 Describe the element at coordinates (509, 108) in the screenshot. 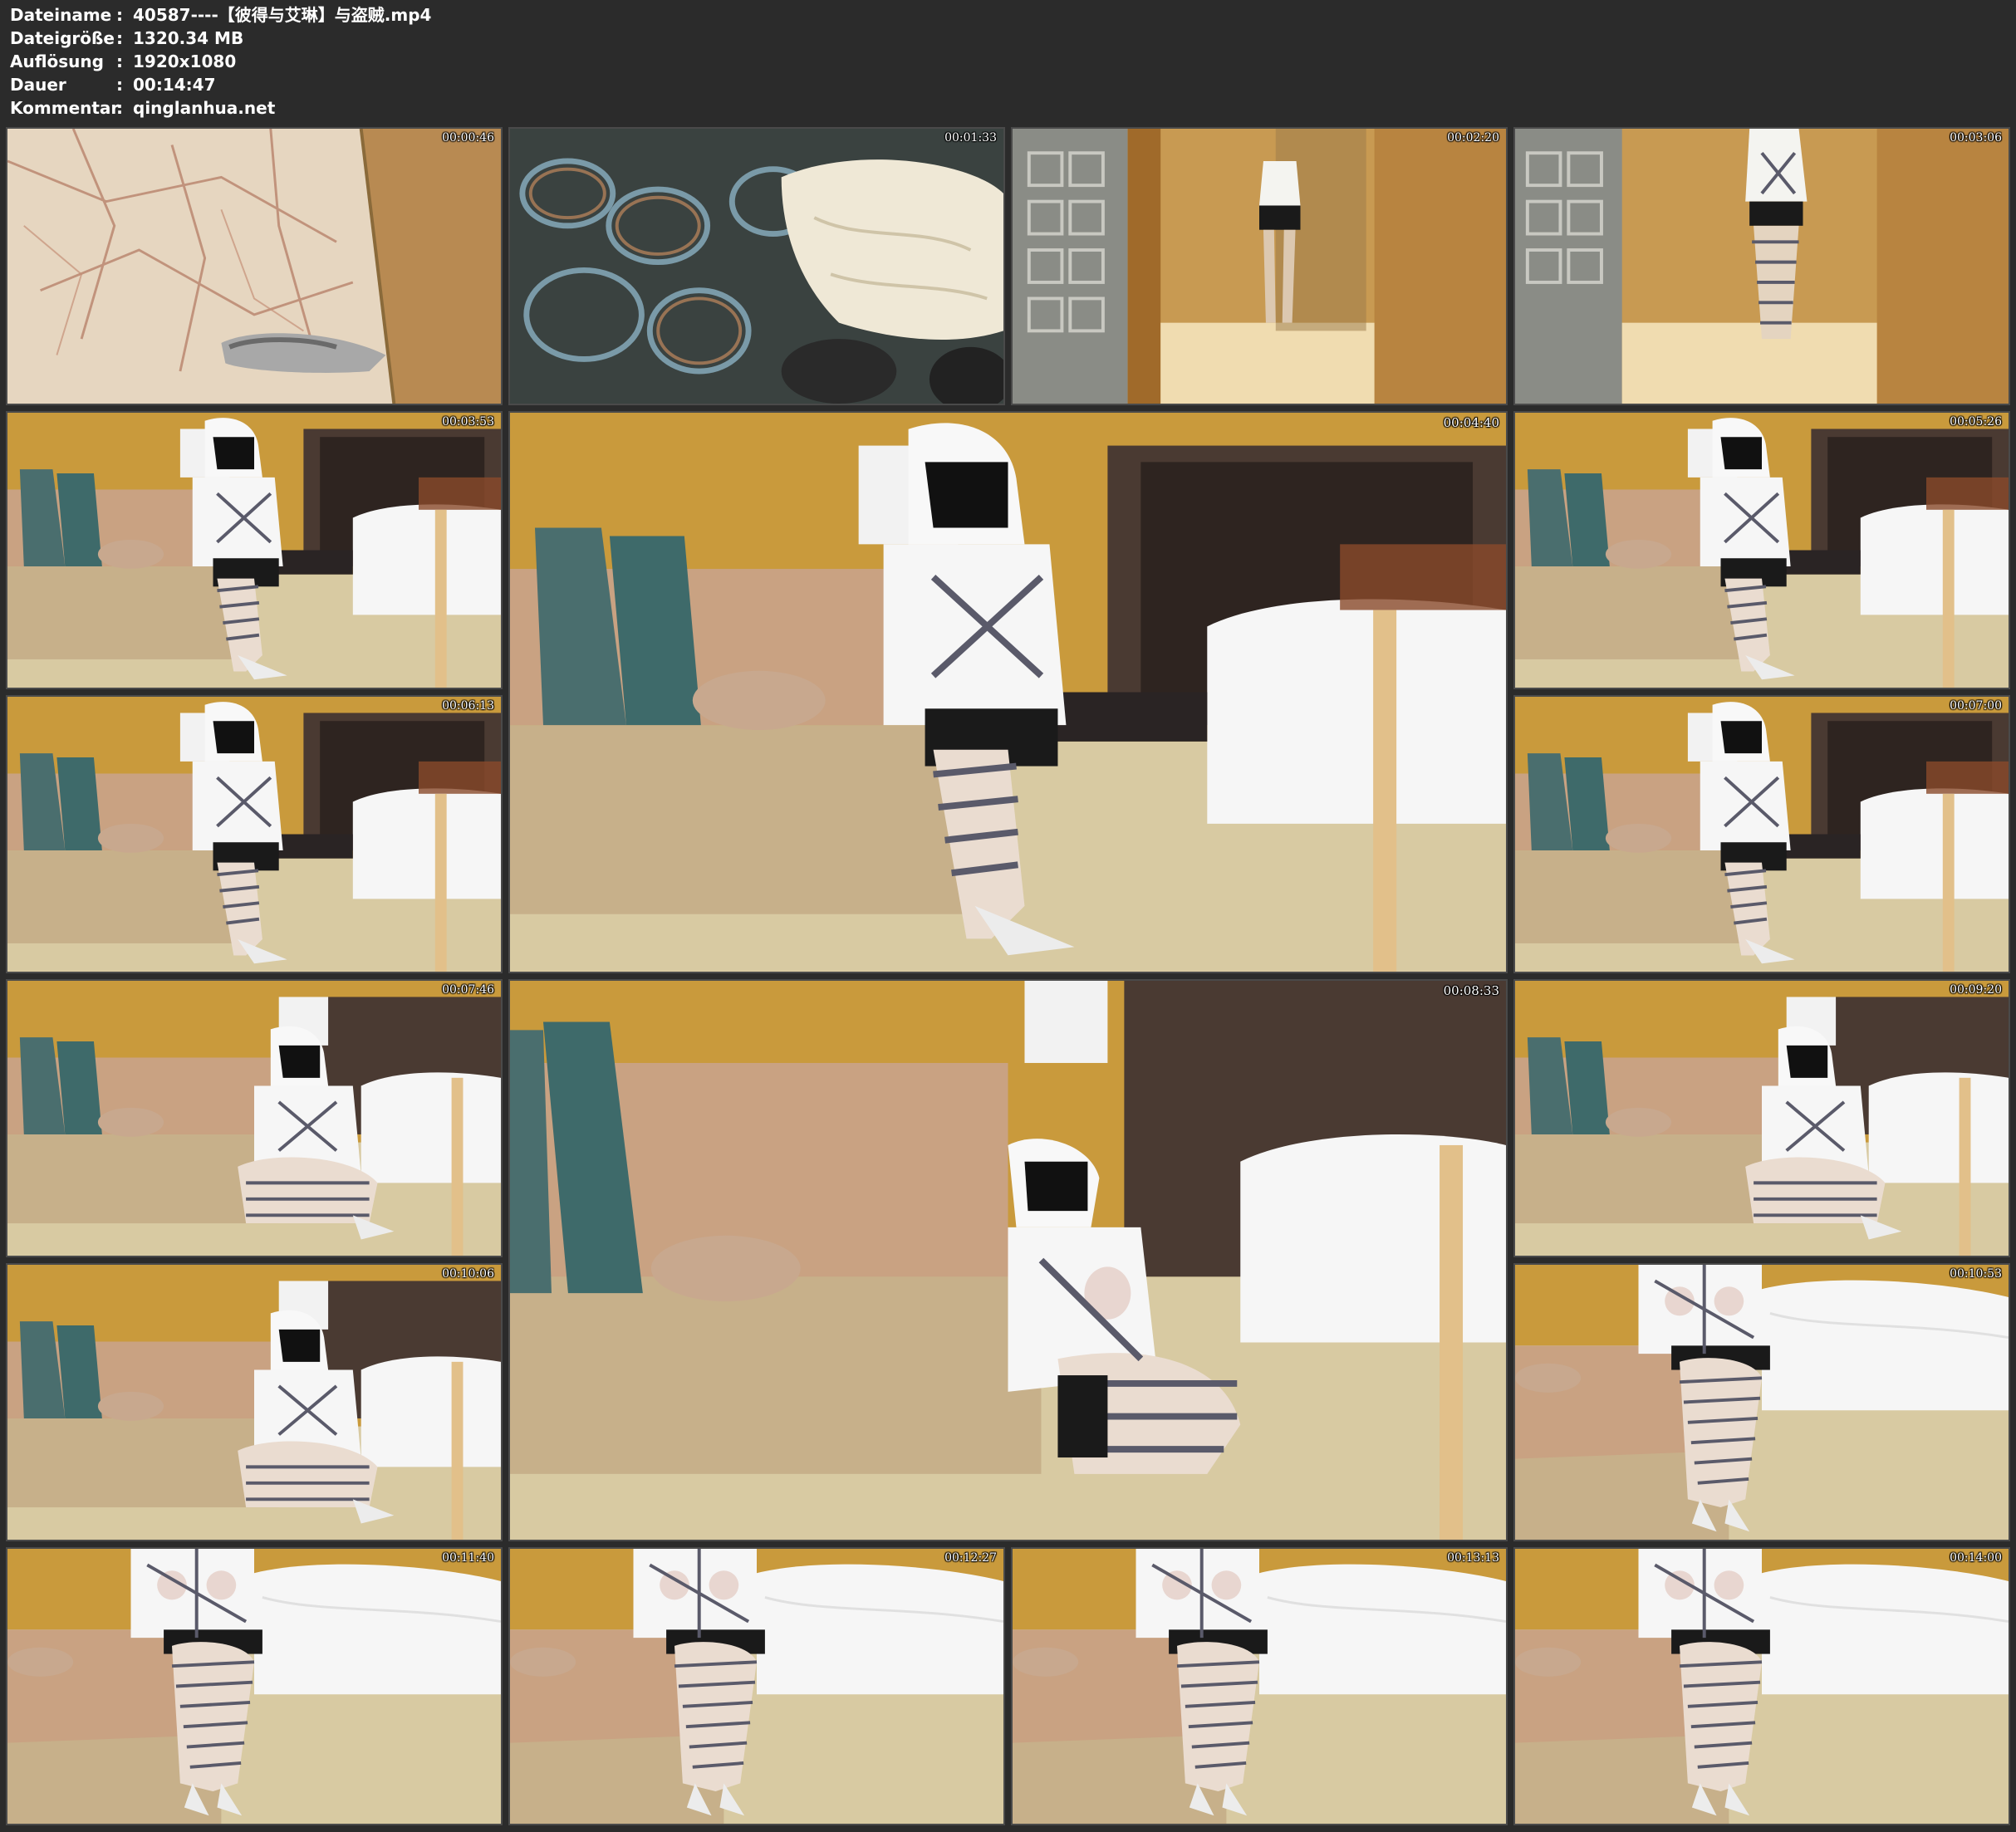

I see `meta-row-comment: Kommentar : qinglanhua.net` at that location.